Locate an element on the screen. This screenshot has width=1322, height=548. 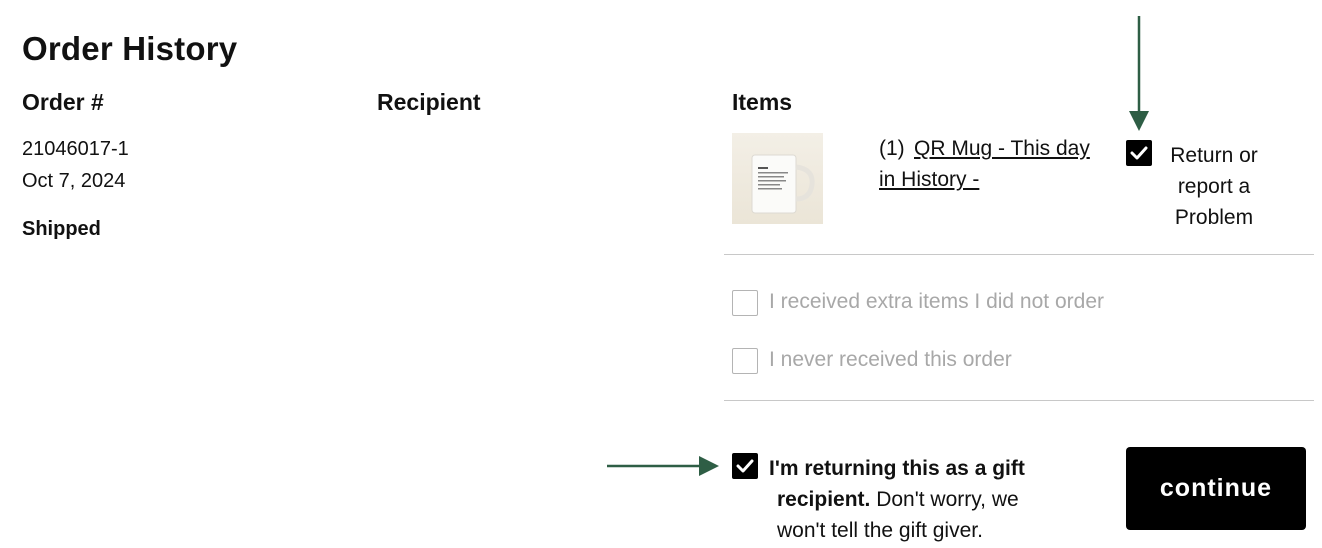
column-header-recipient: Recipient is located at coordinates (429, 102).